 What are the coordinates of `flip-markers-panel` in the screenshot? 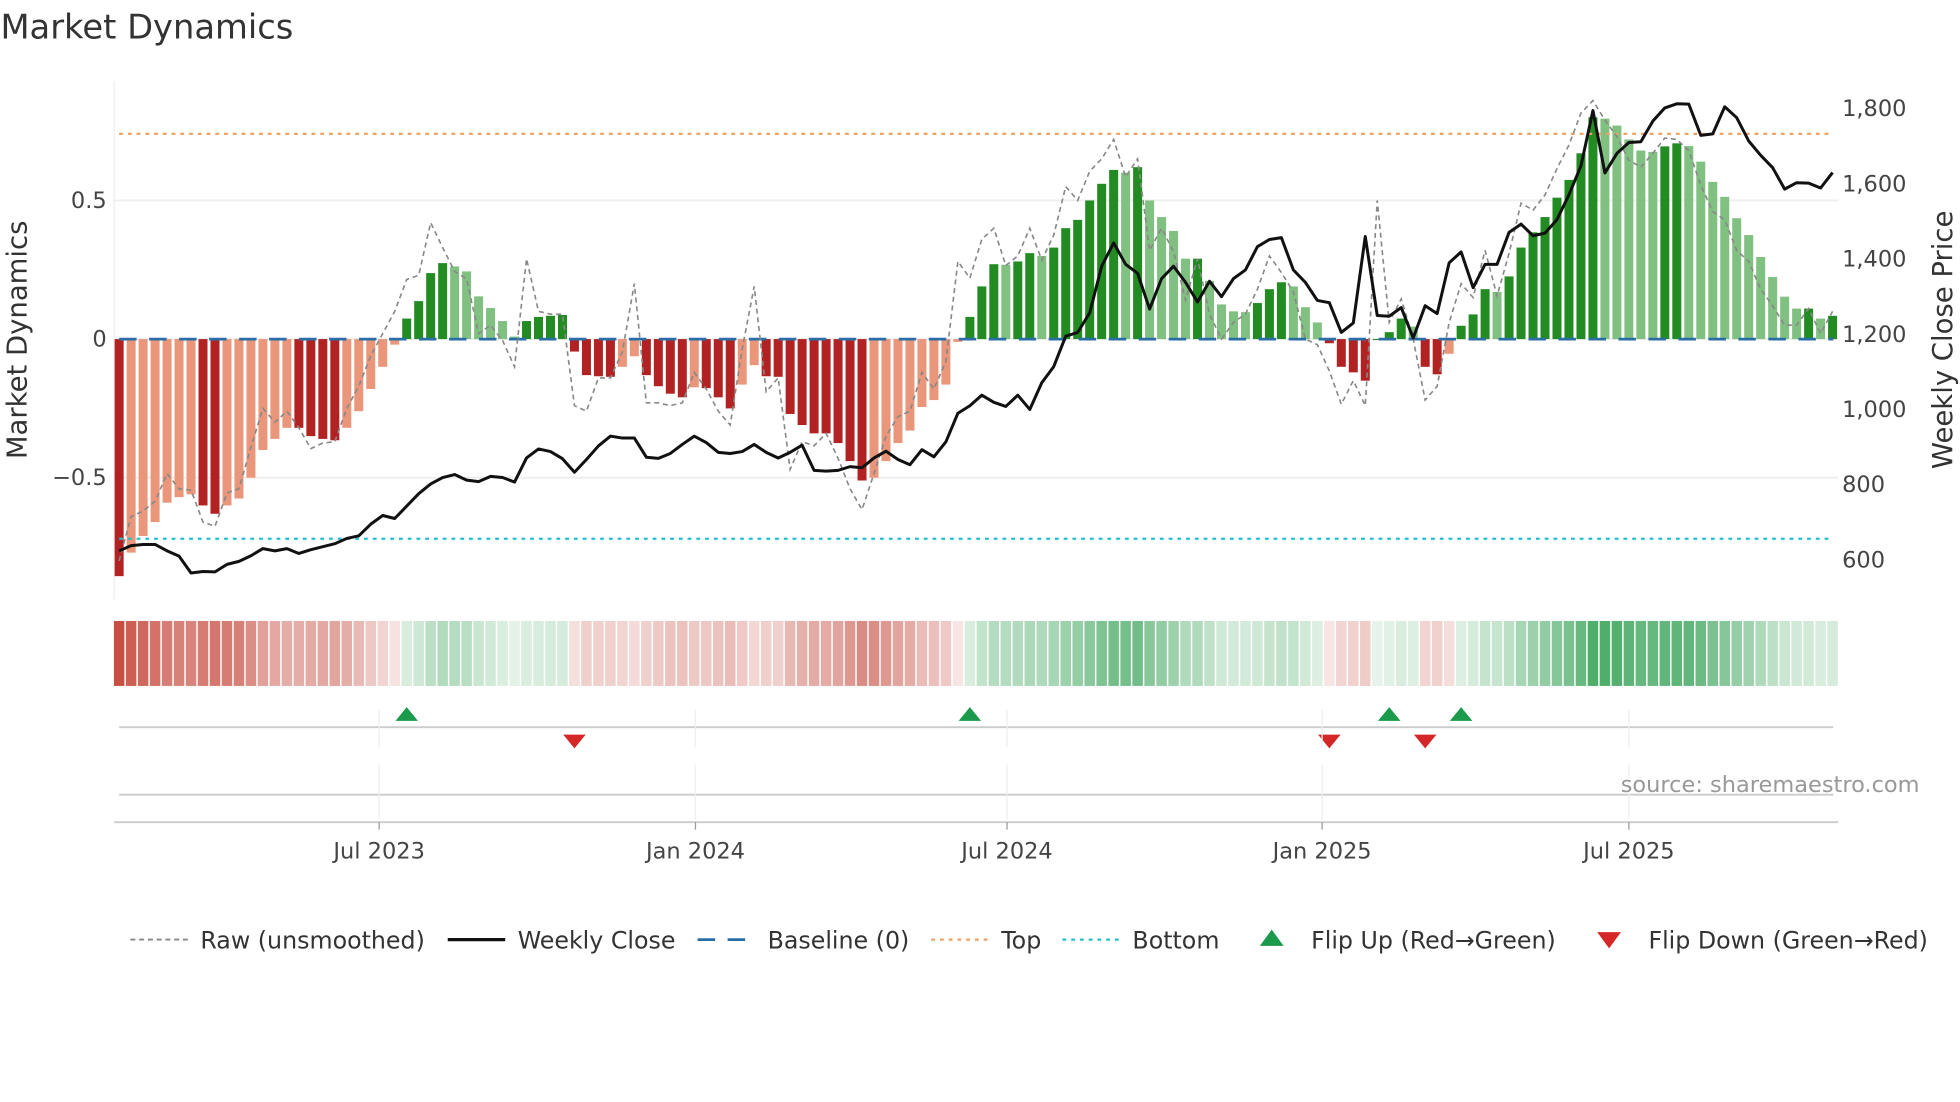 It's located at (976, 765).